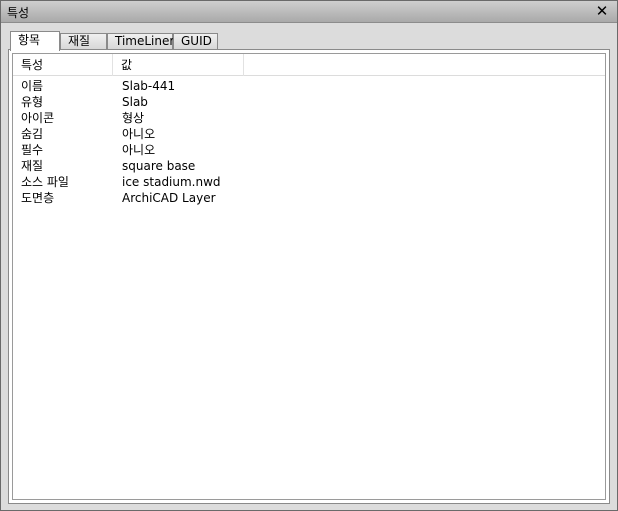 This screenshot has height=511, width=618. I want to click on property-value: 형상, so click(133, 118).